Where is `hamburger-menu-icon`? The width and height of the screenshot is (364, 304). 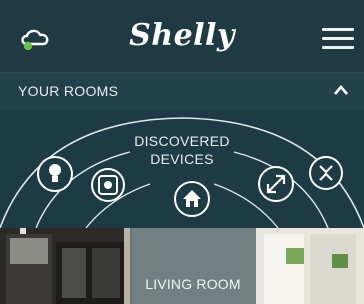 hamburger-menu-icon is located at coordinates (338, 39).